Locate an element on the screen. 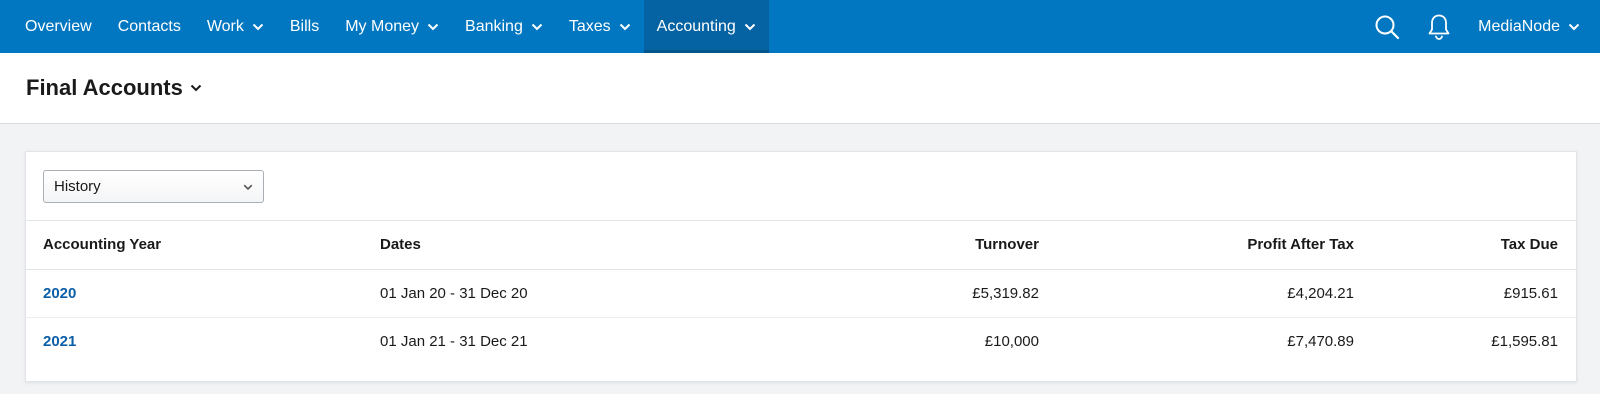 This screenshot has height=394, width=1600. nav-item-banking: Banking is located at coordinates (504, 26).